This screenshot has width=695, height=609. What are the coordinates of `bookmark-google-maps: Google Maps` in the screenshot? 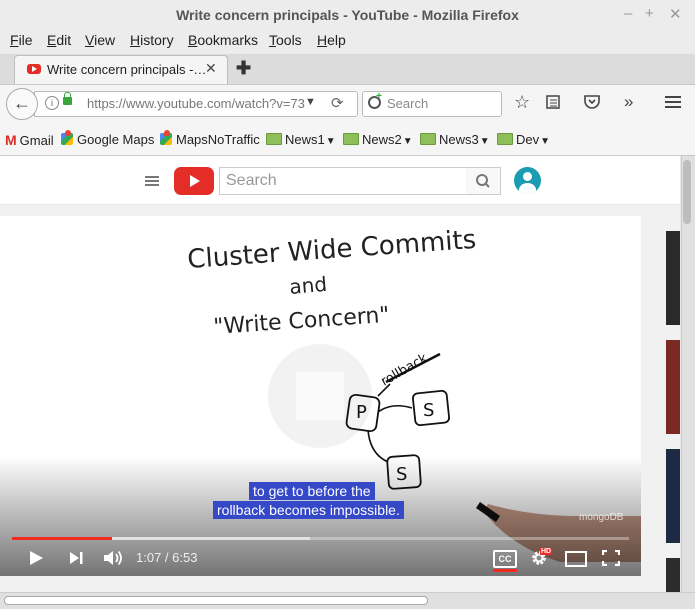 It's located at (107, 138).